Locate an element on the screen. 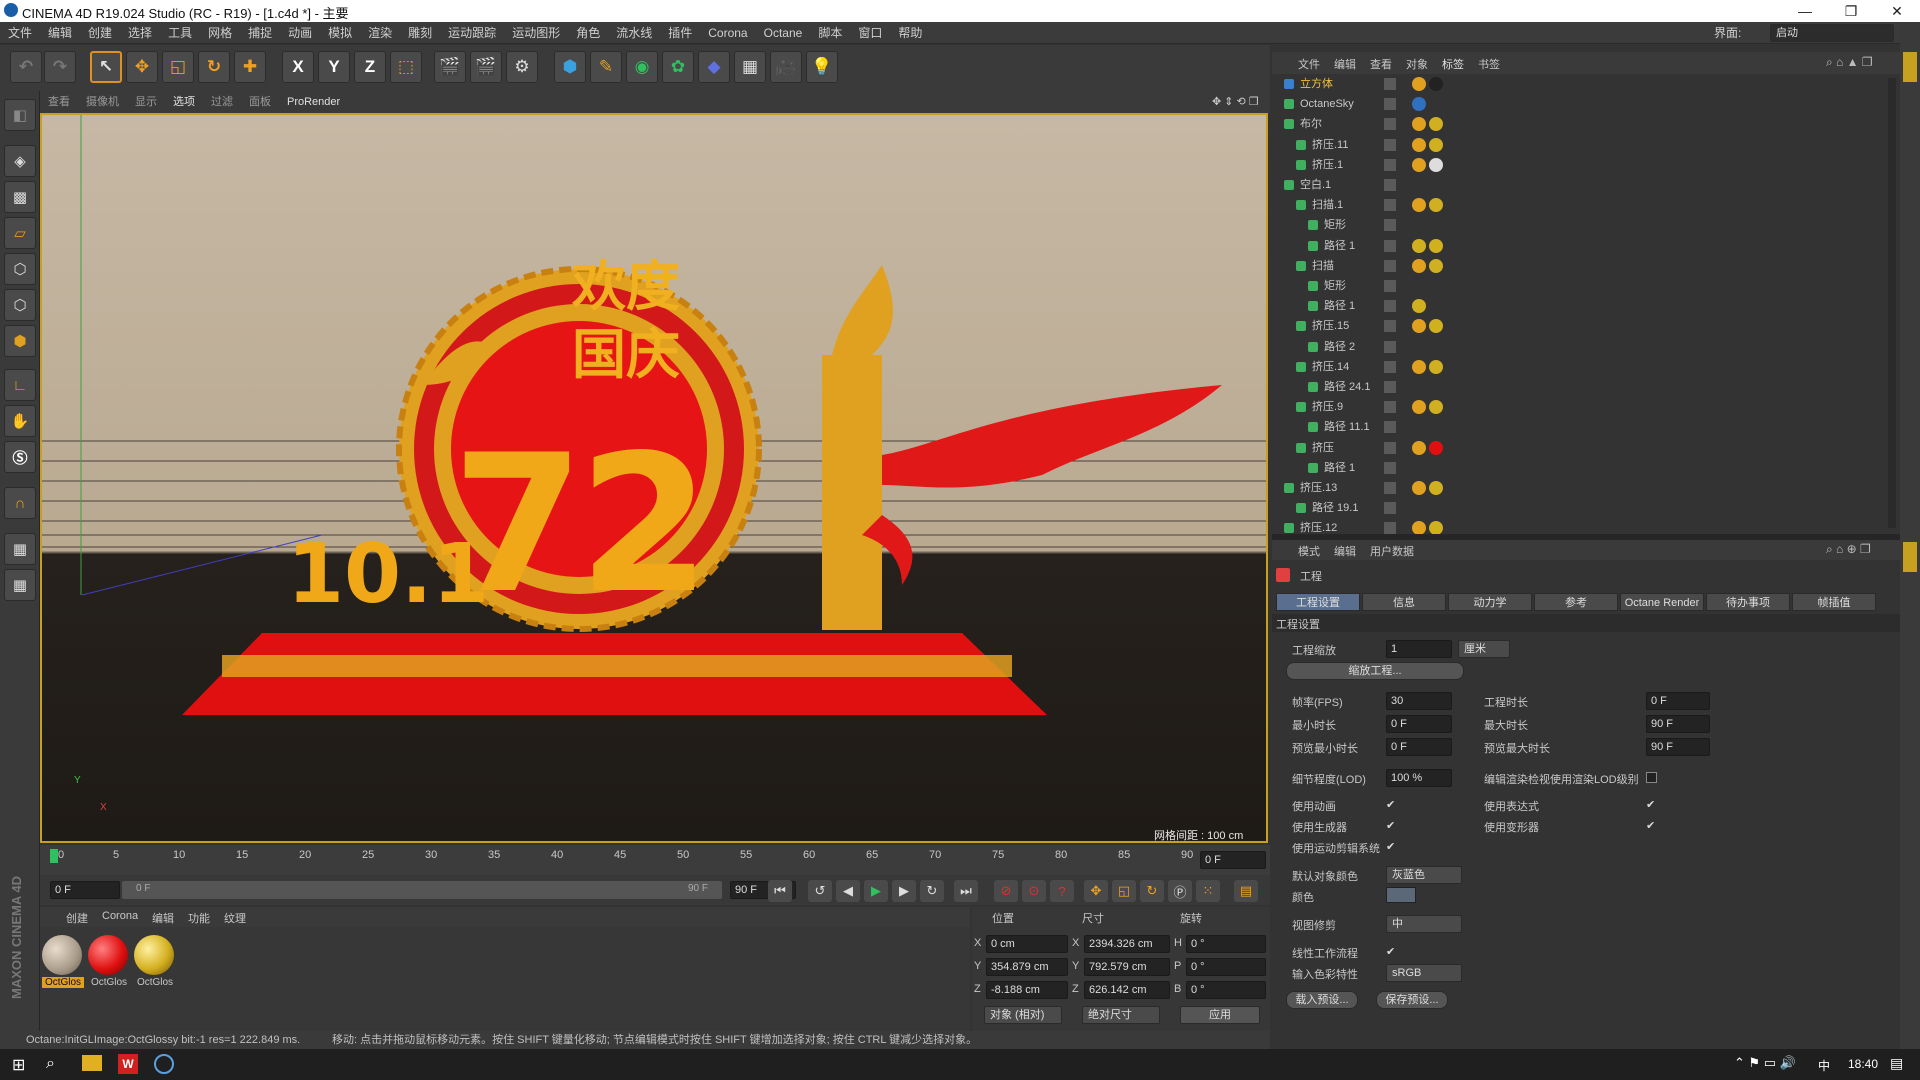 The width and height of the screenshot is (1920, 1080). object-row: 布尔 is located at coordinates (1586, 124).